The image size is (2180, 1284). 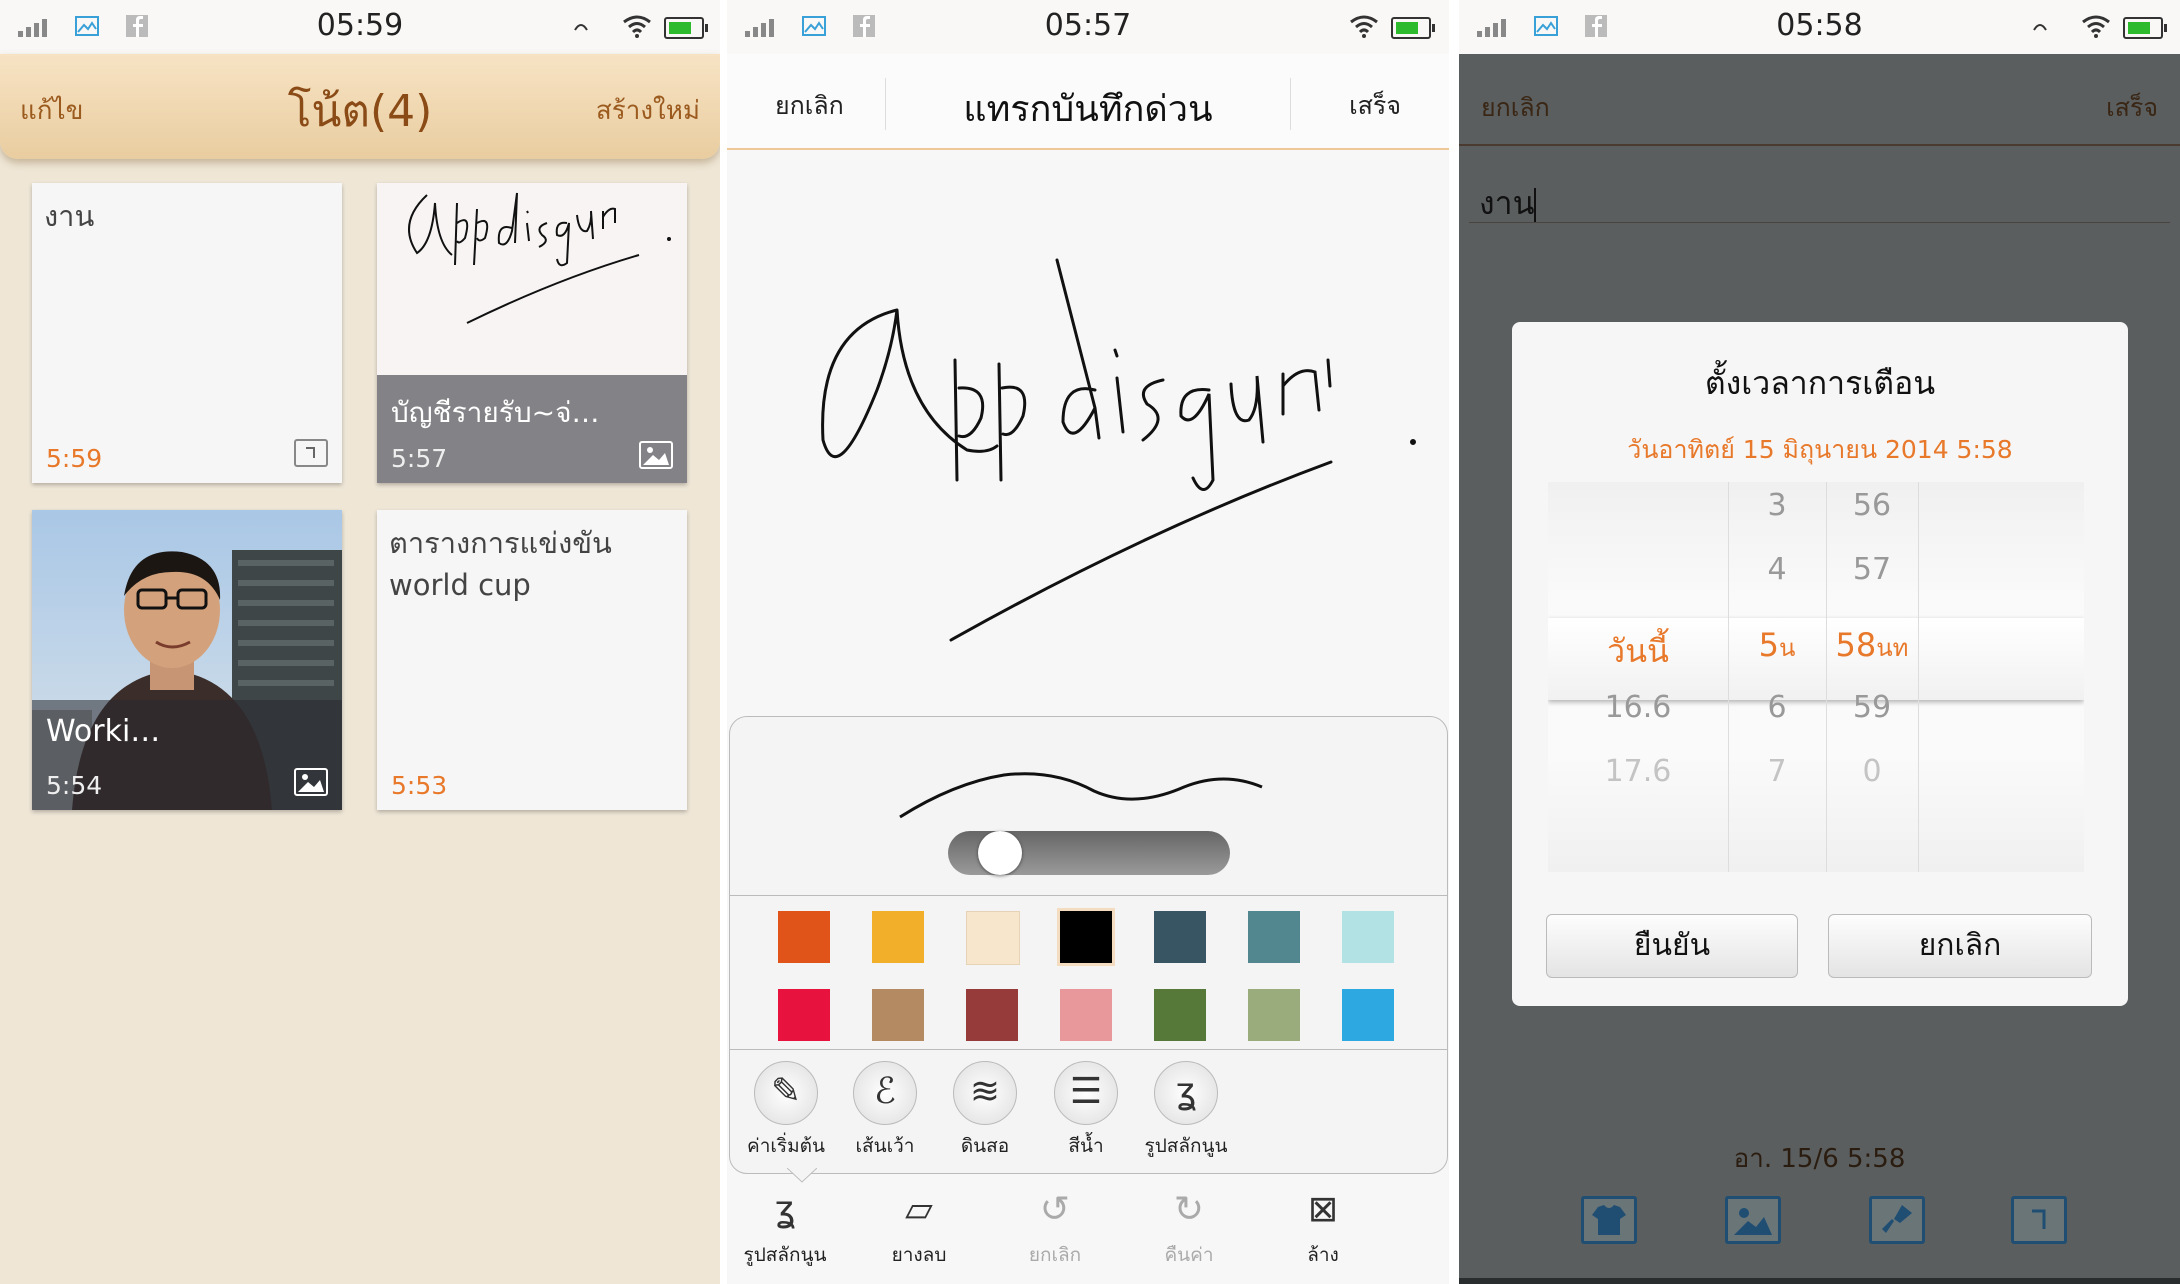 What do you see at coordinates (187, 660) in the screenshot?
I see `note-card: Worki… 5:54` at bounding box center [187, 660].